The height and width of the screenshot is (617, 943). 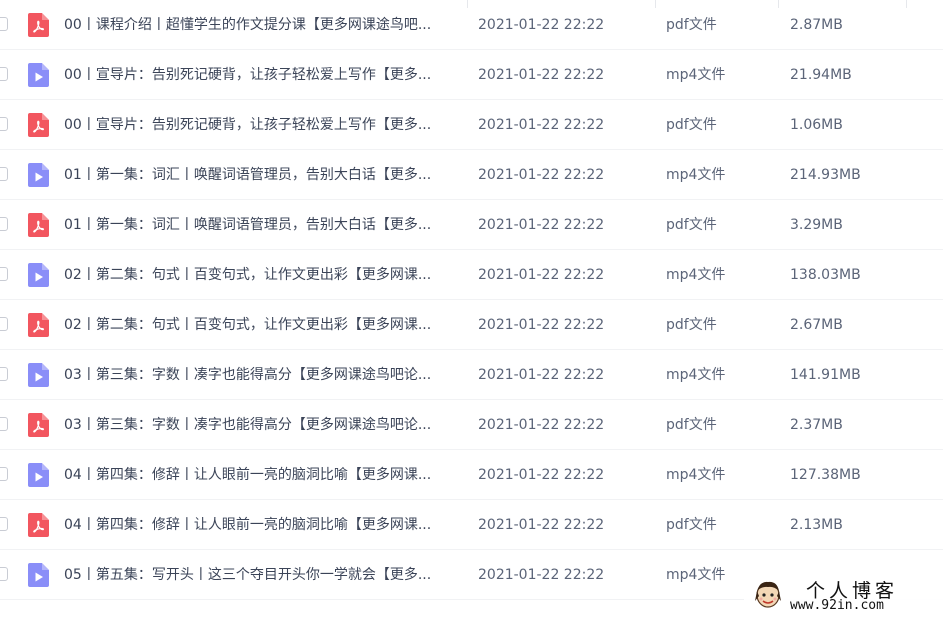 What do you see at coordinates (843, 595) in the screenshot?
I see `watermark: 个人博客 www.92in.com` at bounding box center [843, 595].